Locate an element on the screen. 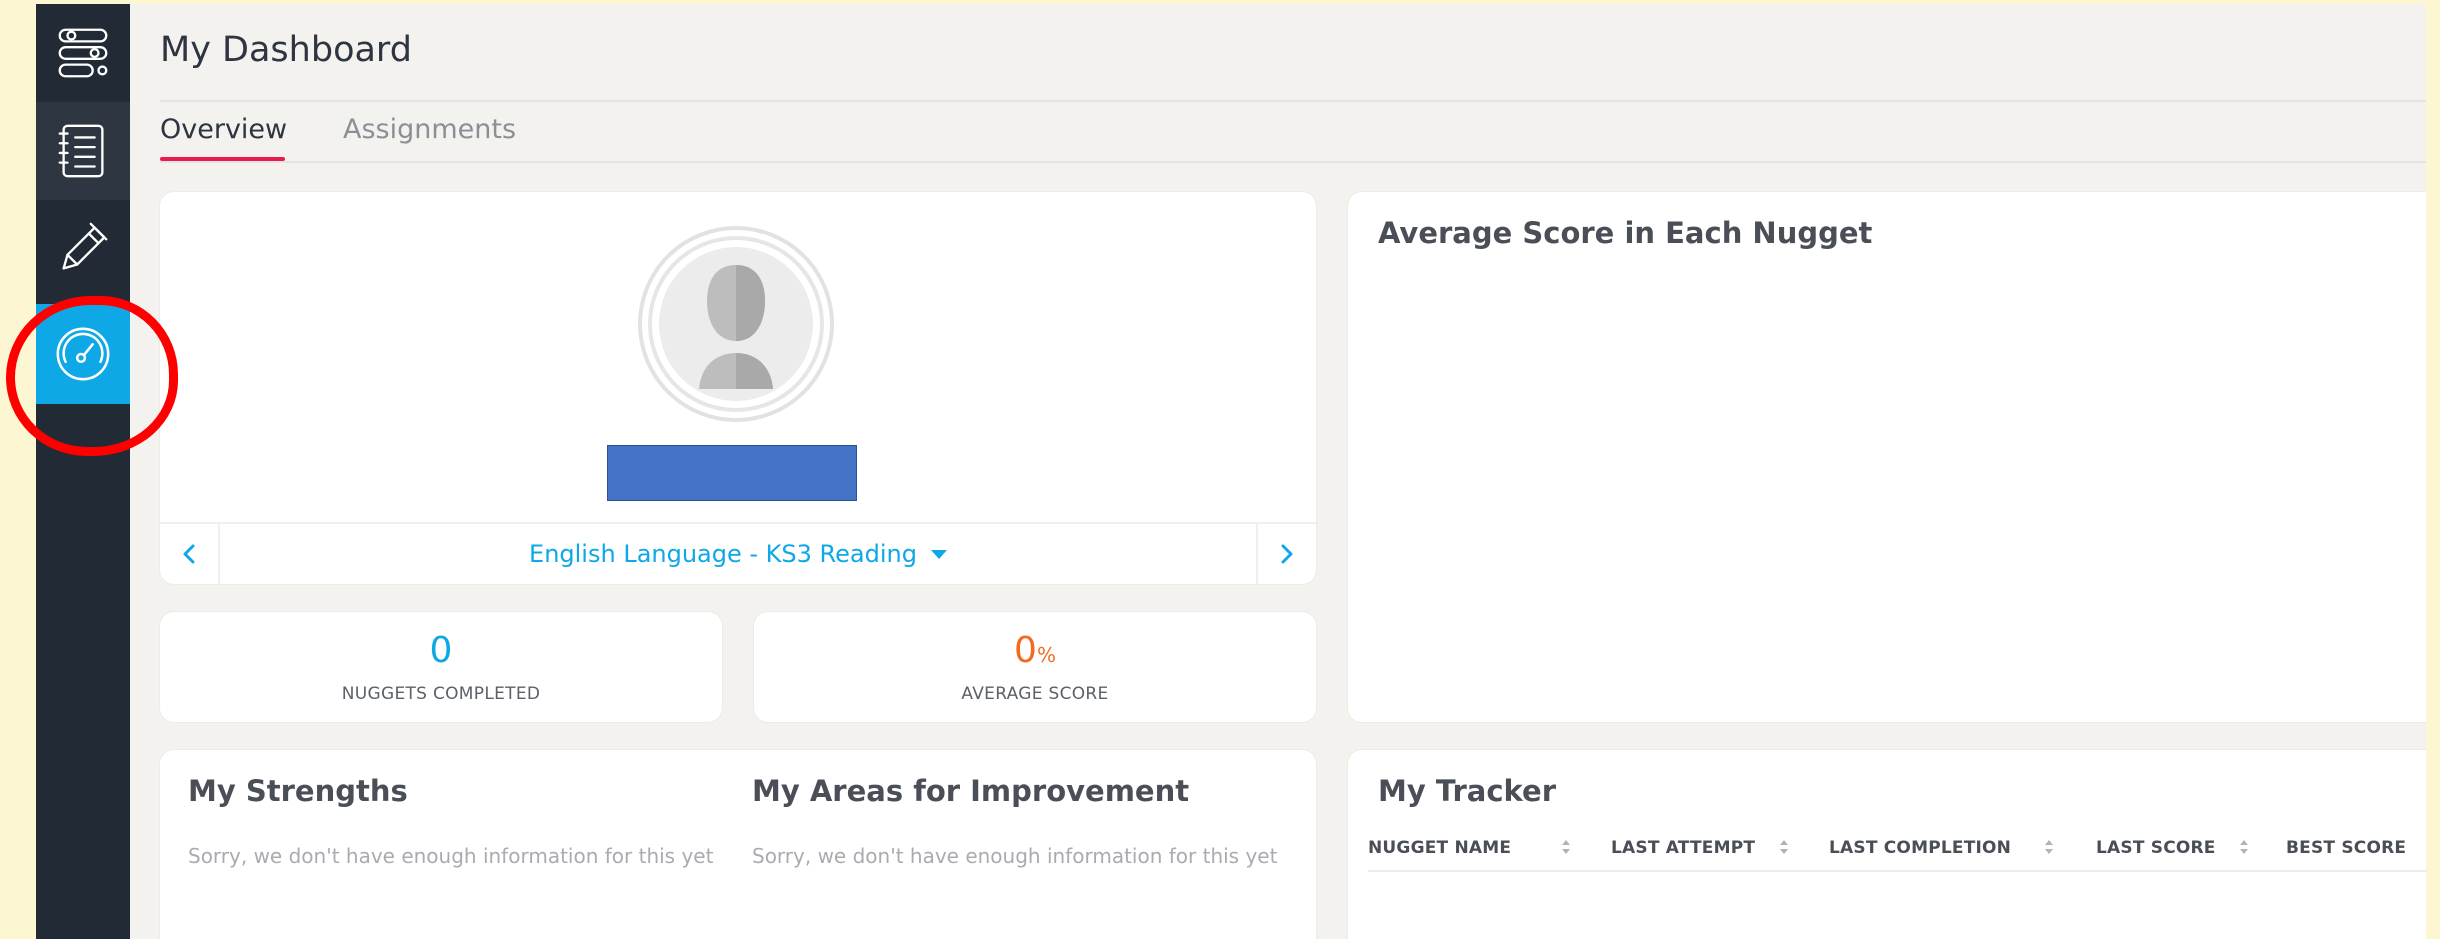 This screenshot has width=2440, height=939. average-score-number: 0 is located at coordinates (1025, 650).